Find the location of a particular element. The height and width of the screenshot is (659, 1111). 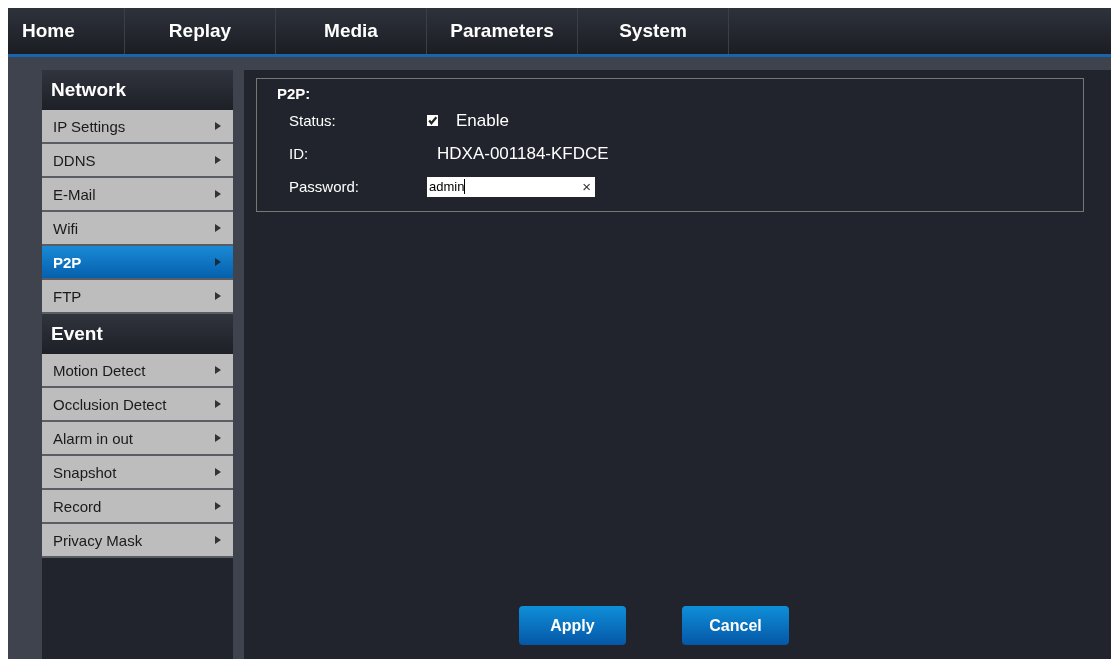

sidebar-item: FTP is located at coordinates (137, 297).